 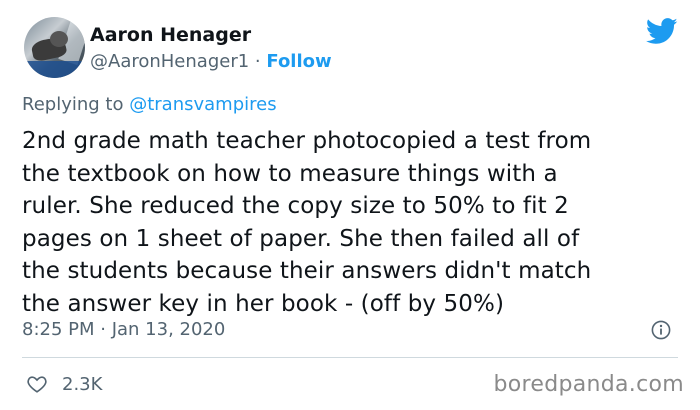 I want to click on author-handle: @AaronHenager1, so click(x=169, y=61).